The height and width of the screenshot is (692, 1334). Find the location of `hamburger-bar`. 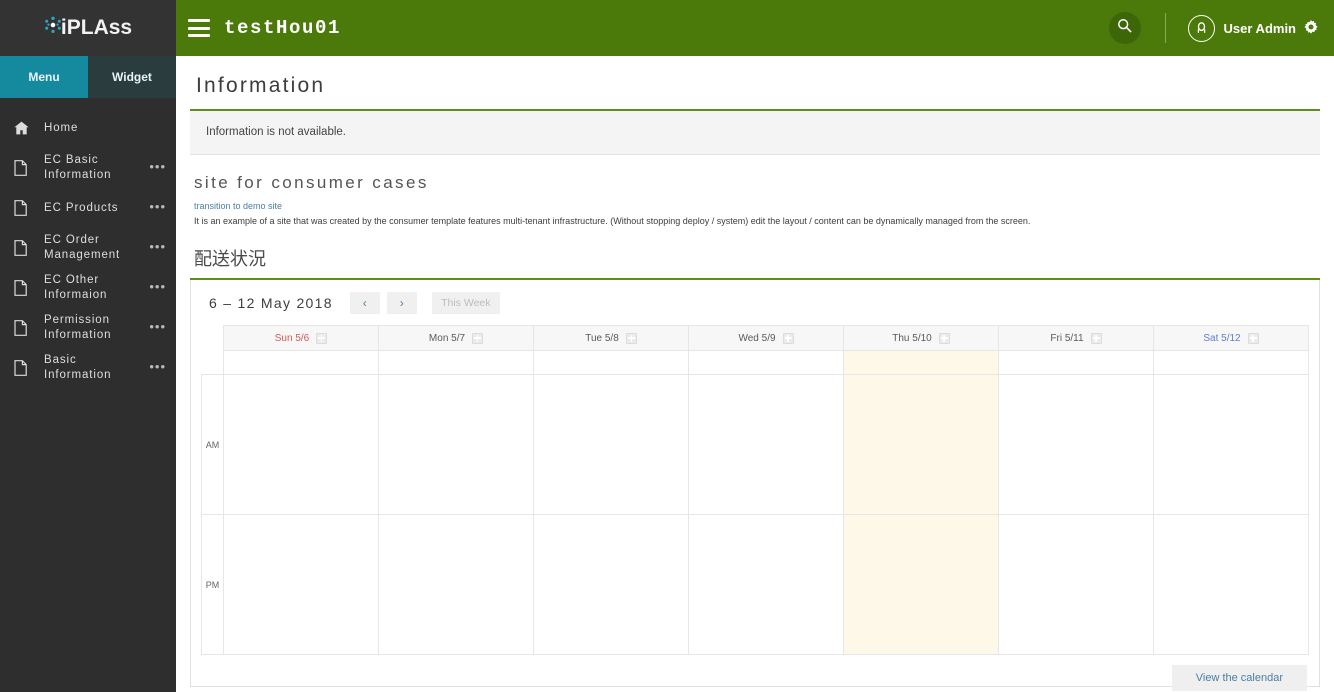

hamburger-bar is located at coordinates (199, 28).